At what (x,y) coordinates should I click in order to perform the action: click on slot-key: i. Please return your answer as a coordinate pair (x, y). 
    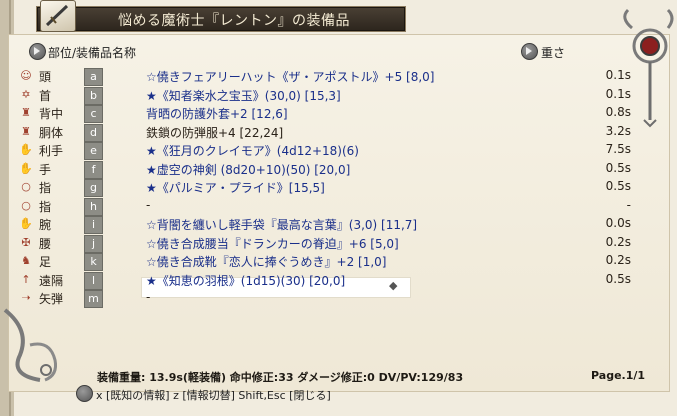
    Looking at the image, I should click on (93, 225).